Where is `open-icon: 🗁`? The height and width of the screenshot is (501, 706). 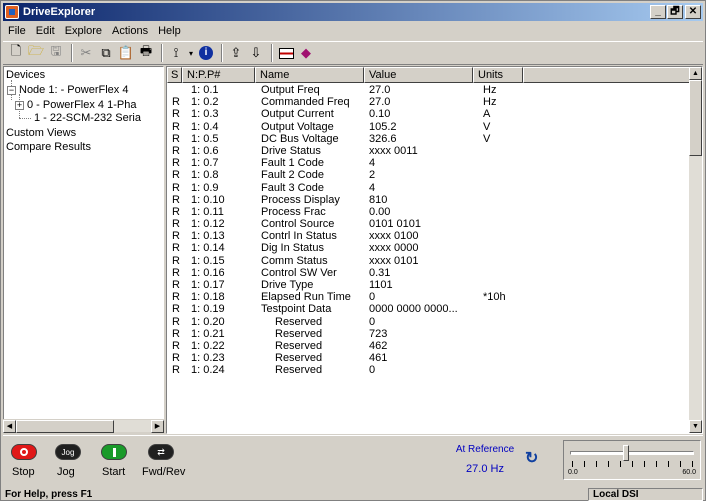 open-icon: 🗁 is located at coordinates (36, 52).